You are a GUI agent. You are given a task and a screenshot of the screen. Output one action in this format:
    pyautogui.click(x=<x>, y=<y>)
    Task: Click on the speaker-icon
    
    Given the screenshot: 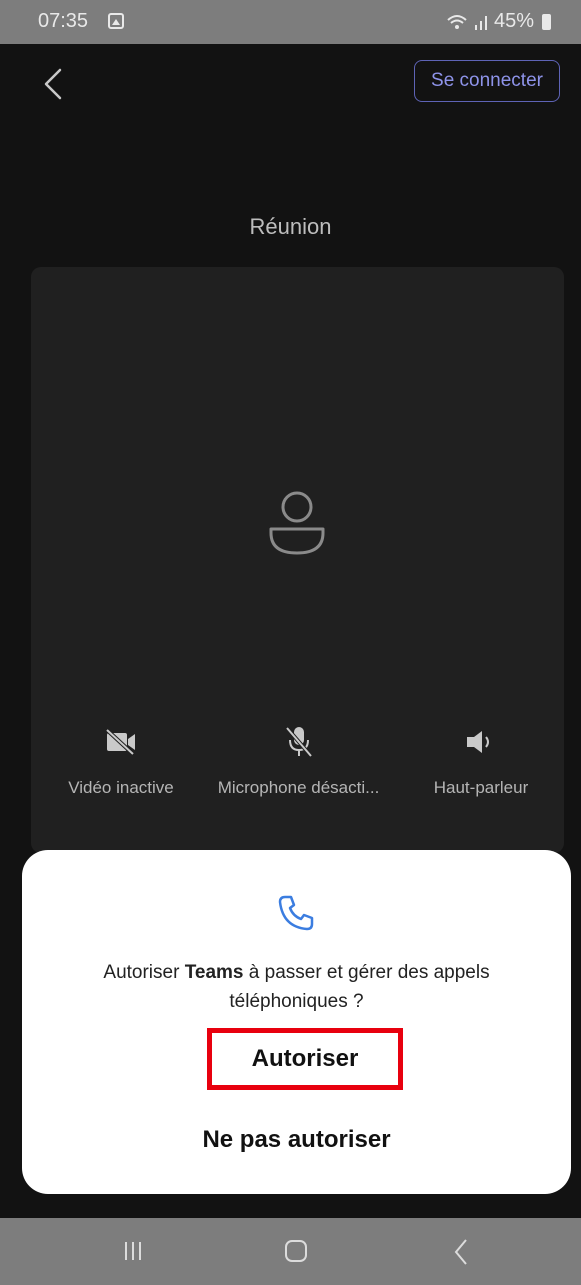 What is the action you would take?
    pyautogui.click(x=478, y=742)
    